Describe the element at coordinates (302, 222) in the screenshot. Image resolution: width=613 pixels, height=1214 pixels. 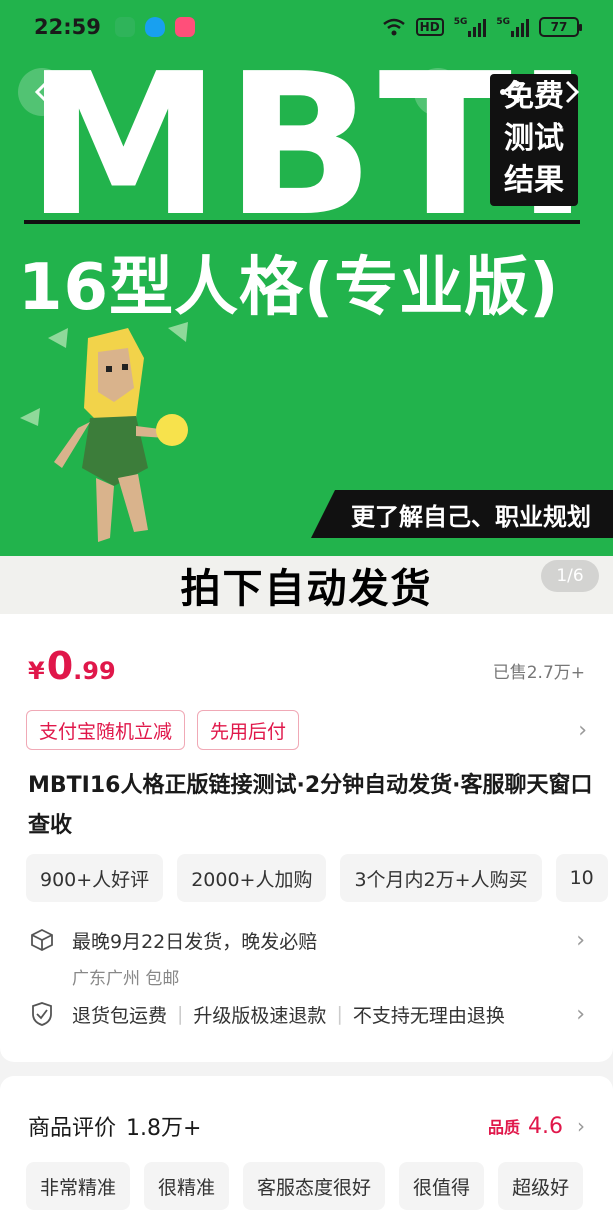
I see `hero-divider` at that location.